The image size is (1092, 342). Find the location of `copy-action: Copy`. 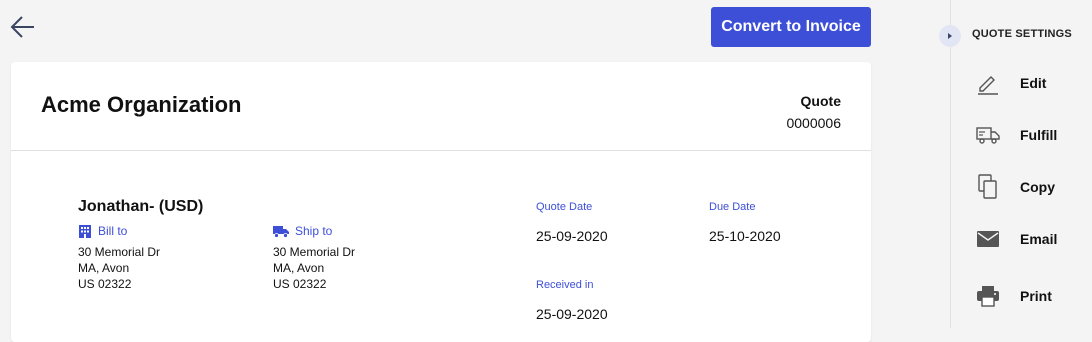

copy-action: Copy is located at coordinates (1030, 187).